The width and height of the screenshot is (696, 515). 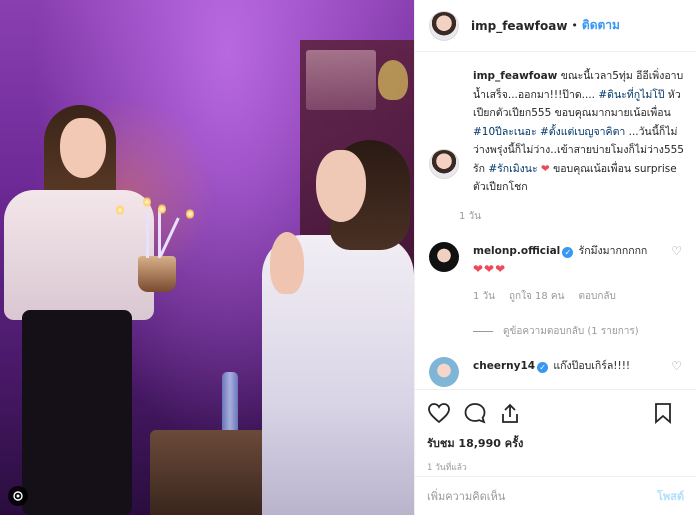 I want to click on view-replies-button: ดูข้อความตอบกลับ (1 รายการ), so click(x=577, y=331).